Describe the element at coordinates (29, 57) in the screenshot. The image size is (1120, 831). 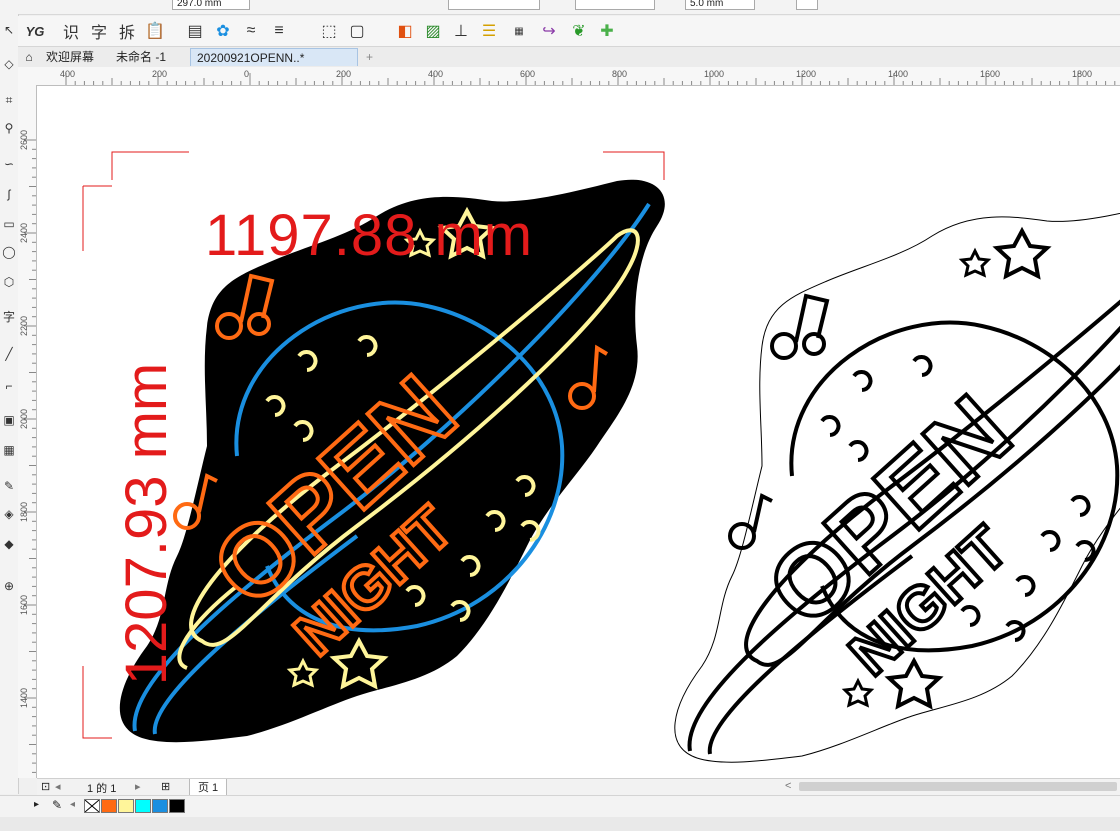
I see `home-icon: ⌂` at that location.